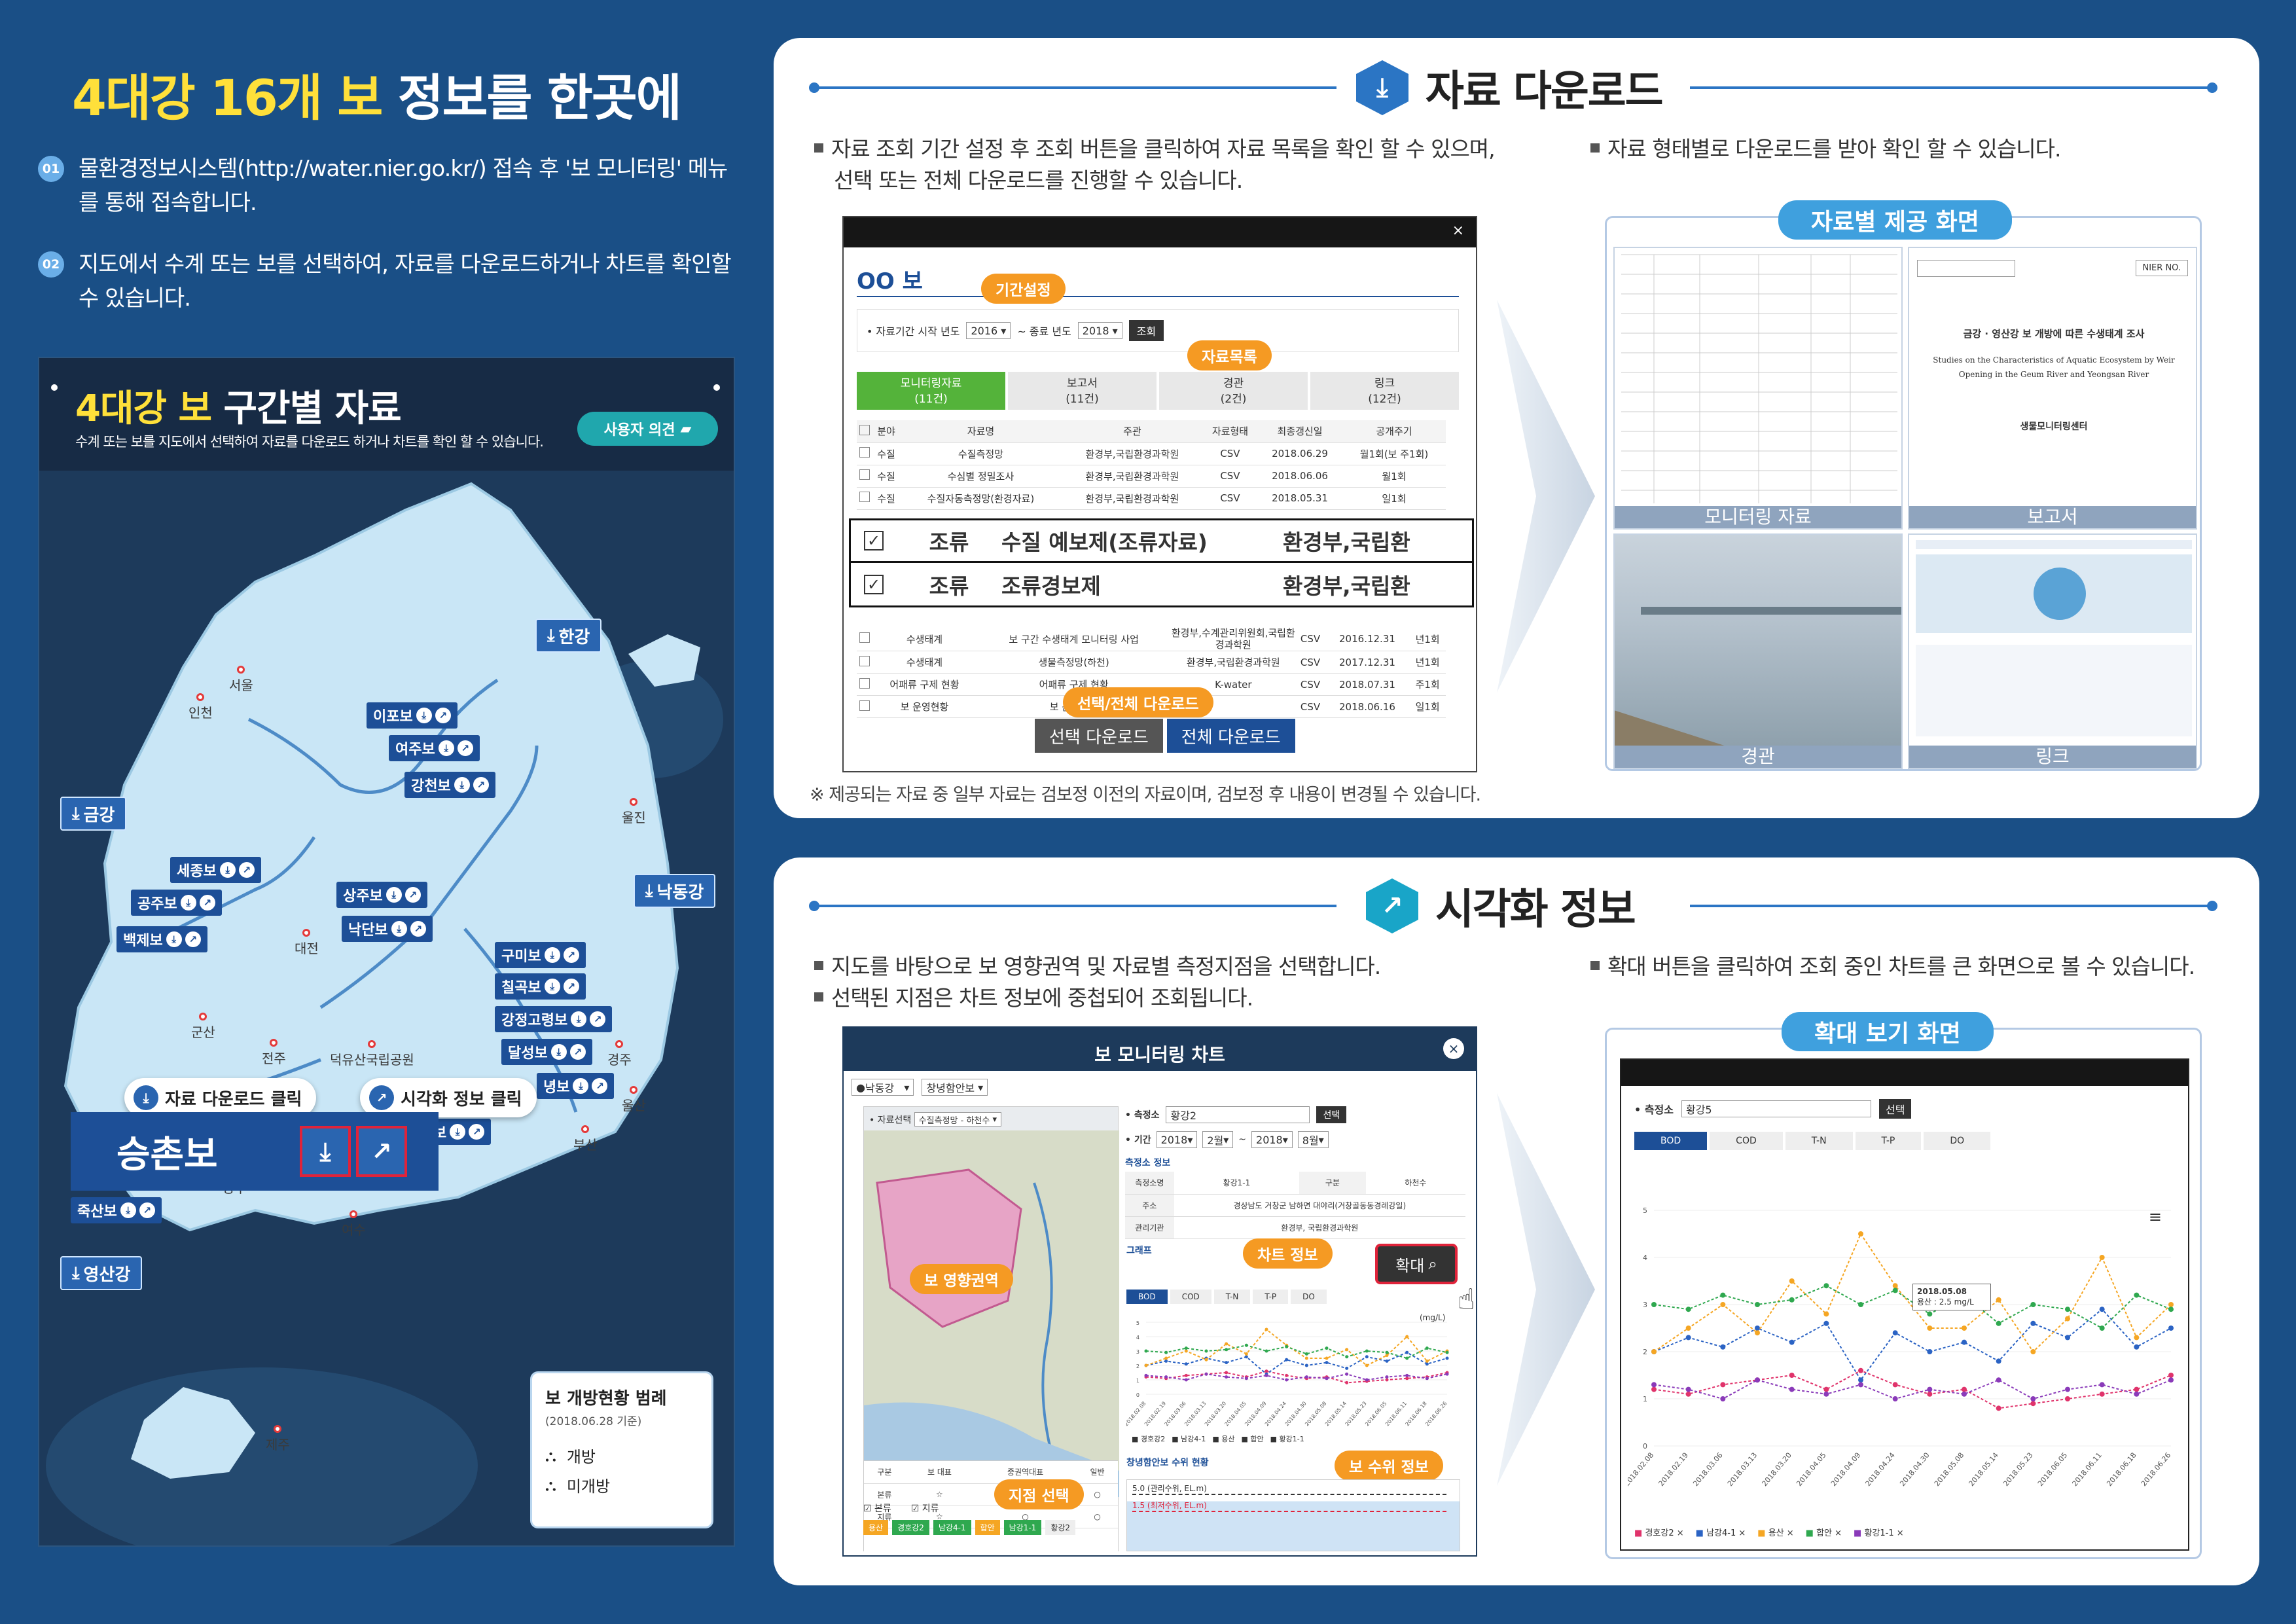  Describe the element at coordinates (1099, 330) in the screenshot. I see `end-year-select: 2018 ▾` at that location.